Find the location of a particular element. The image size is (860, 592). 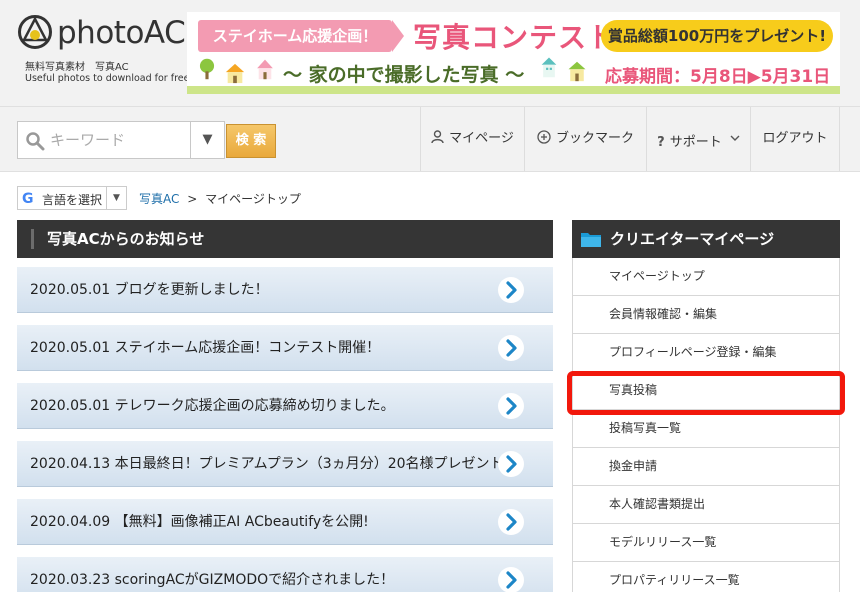

google-g-icon: G is located at coordinates (28, 199).